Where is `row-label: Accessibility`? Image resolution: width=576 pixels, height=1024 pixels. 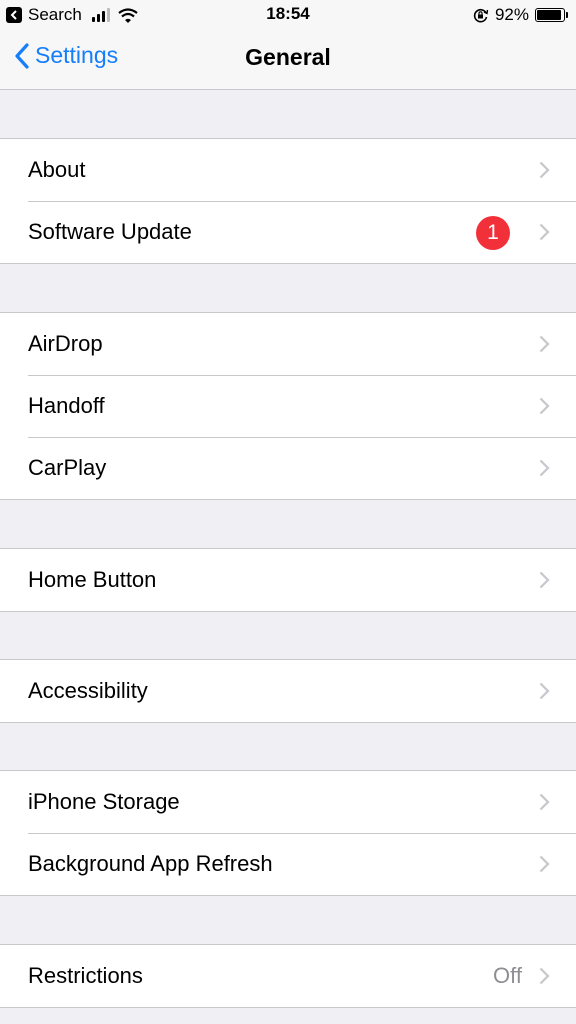 row-label: Accessibility is located at coordinates (88, 690).